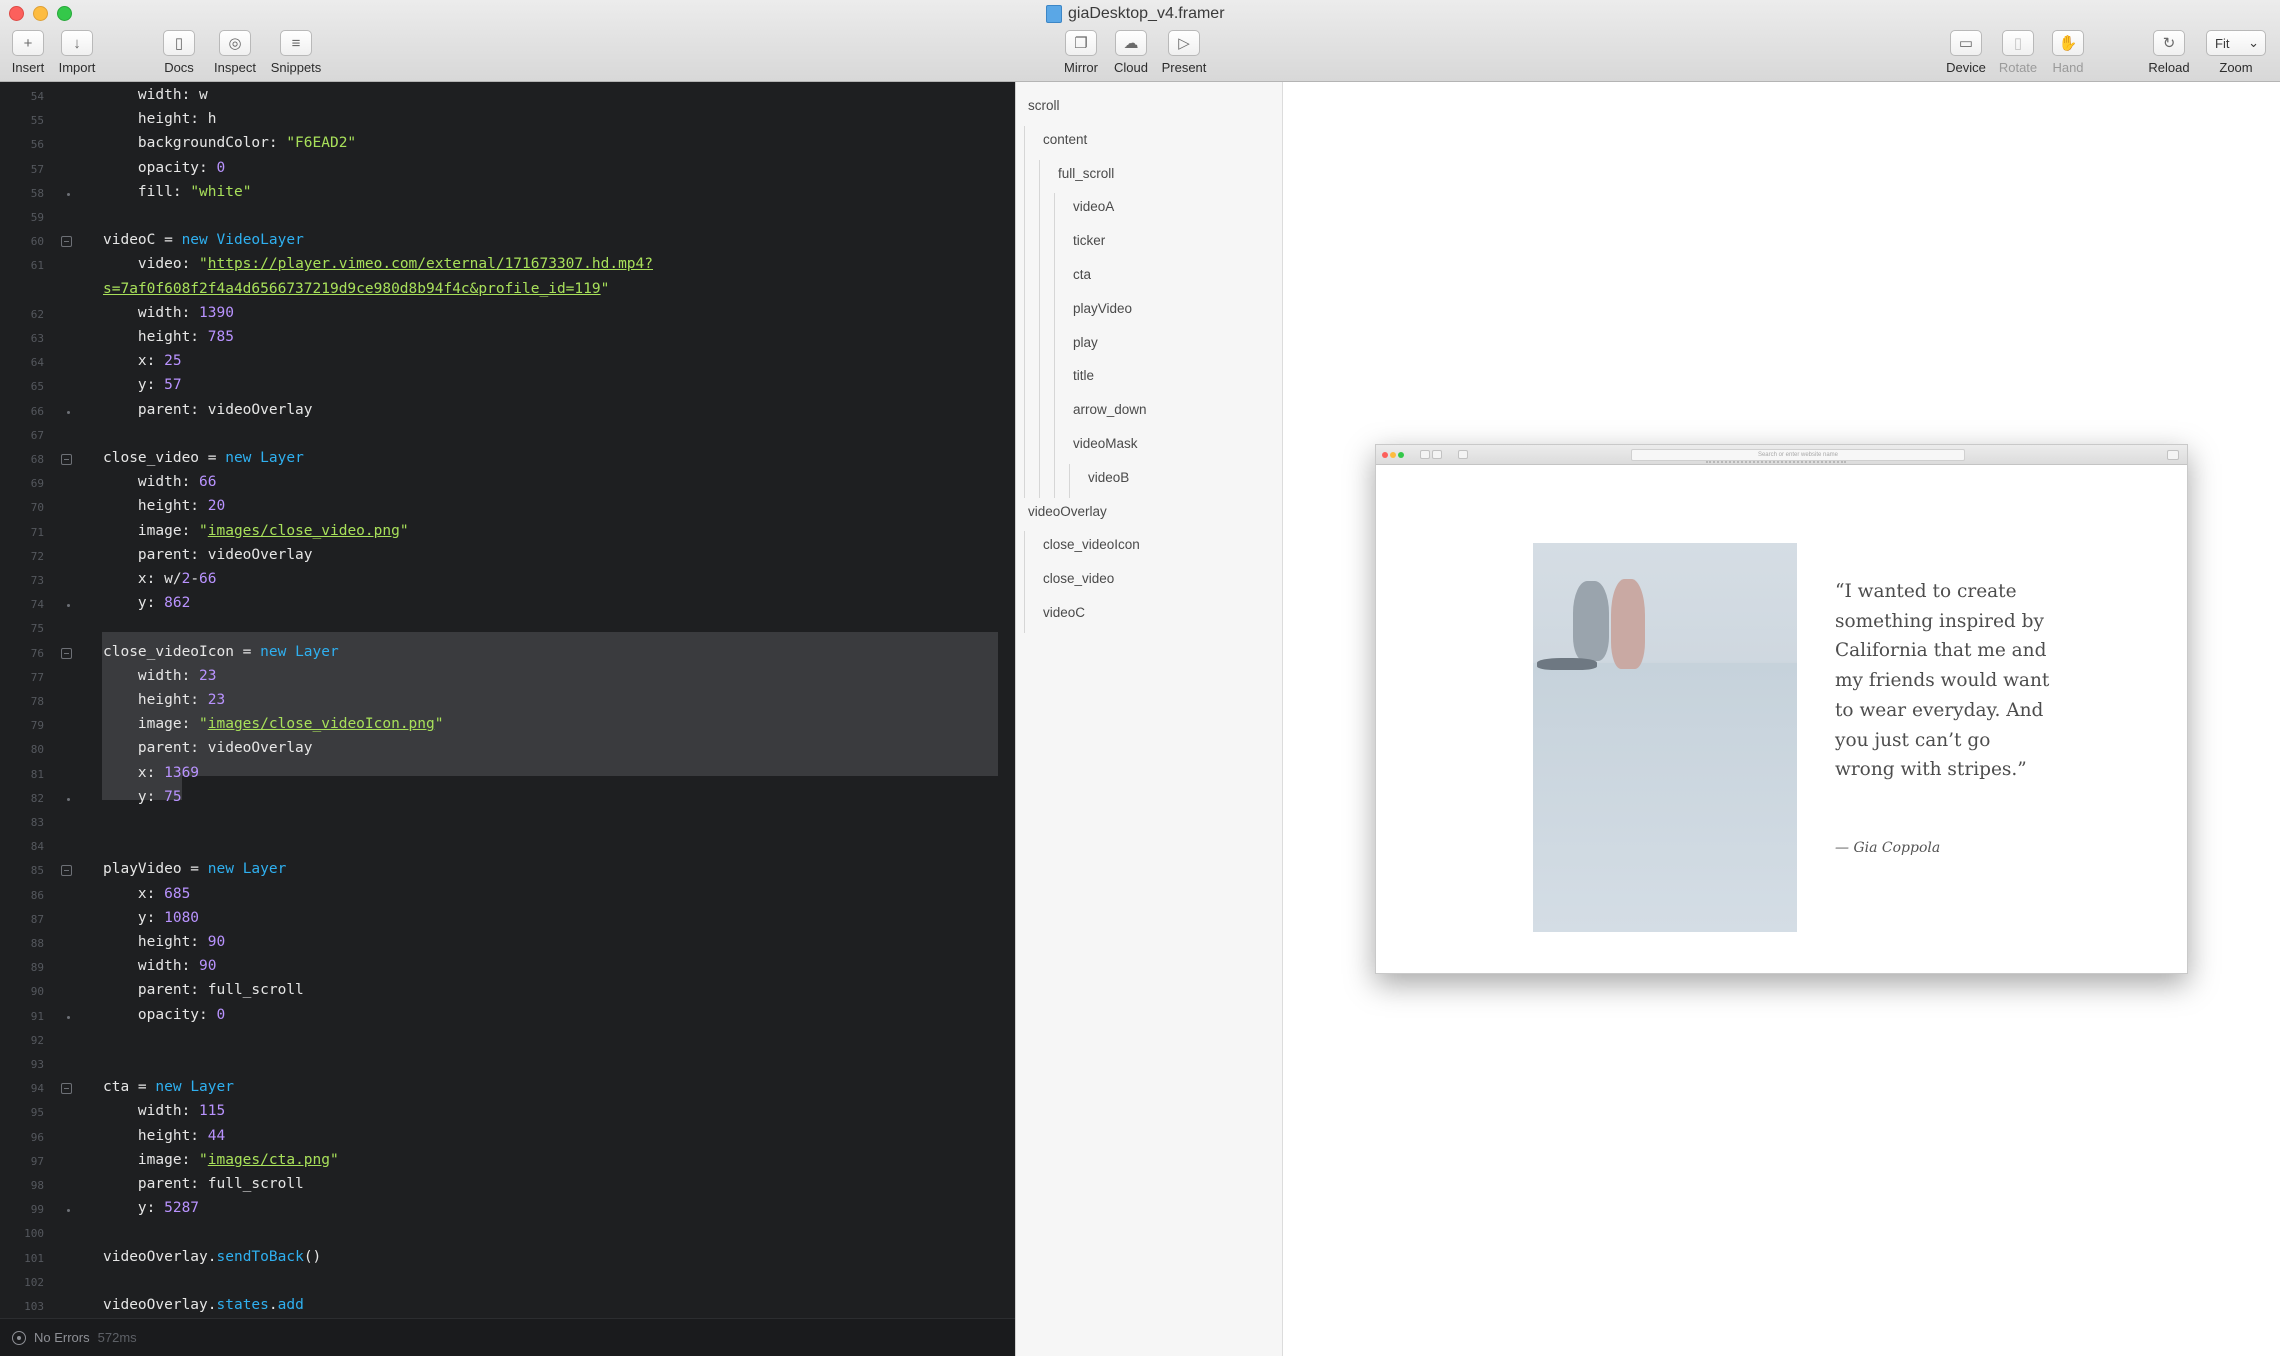 The width and height of the screenshot is (2280, 1356). I want to click on layer-item: videoMask, so click(1105, 443).